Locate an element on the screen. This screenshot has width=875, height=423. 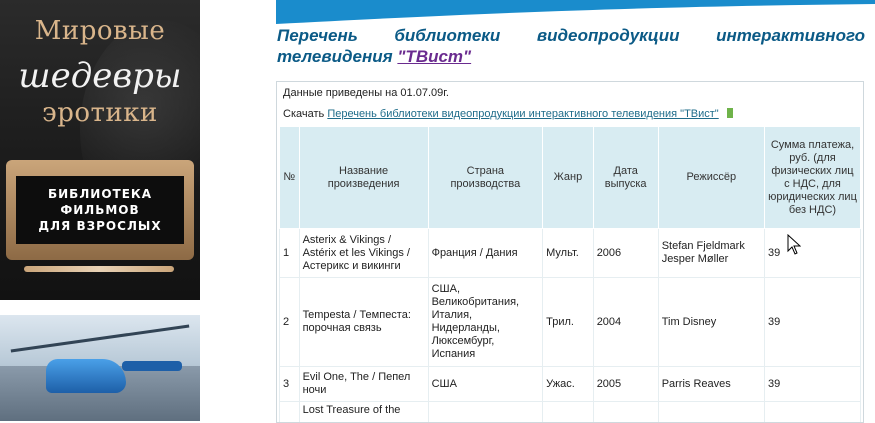
cell-country: США is located at coordinates (485, 384).